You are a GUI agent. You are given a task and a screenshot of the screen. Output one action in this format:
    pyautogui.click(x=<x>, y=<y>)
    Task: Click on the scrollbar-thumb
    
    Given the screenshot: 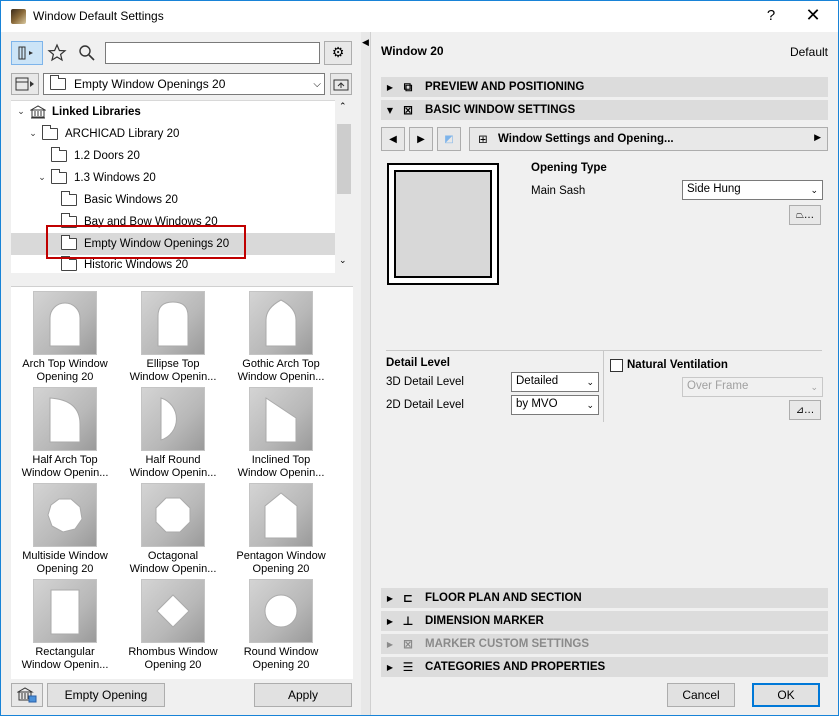 What is the action you would take?
    pyautogui.click(x=344, y=159)
    